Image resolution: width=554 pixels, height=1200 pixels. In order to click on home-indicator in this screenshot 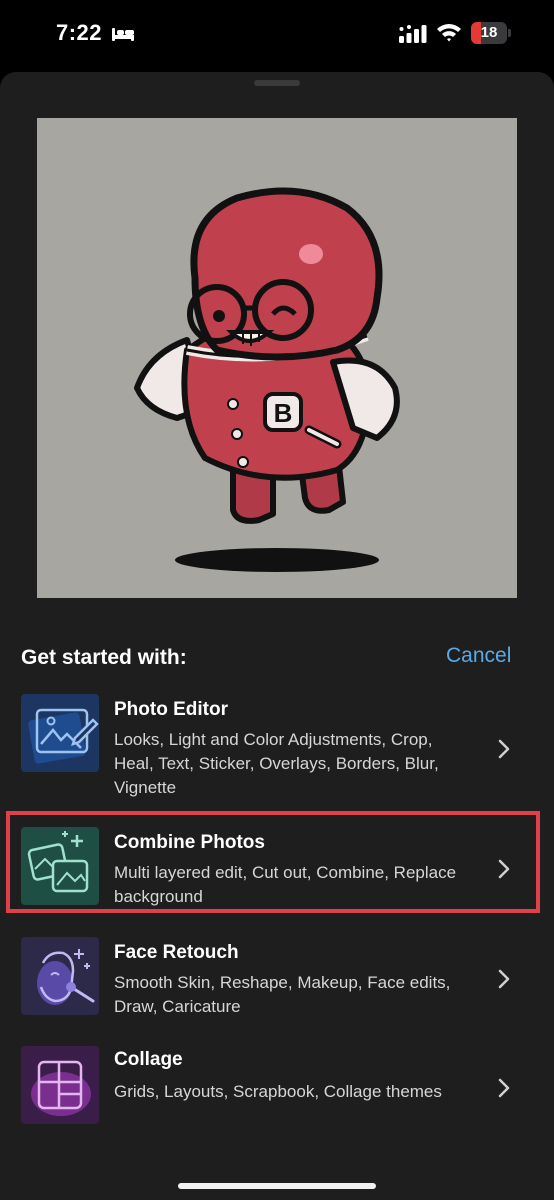, I will do `click(277, 1186)`.